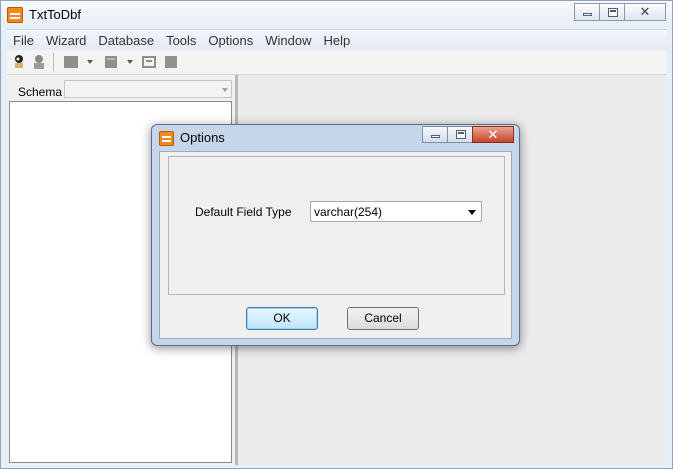  I want to click on title-bar: TxtToDbf ✕, so click(336, 15).